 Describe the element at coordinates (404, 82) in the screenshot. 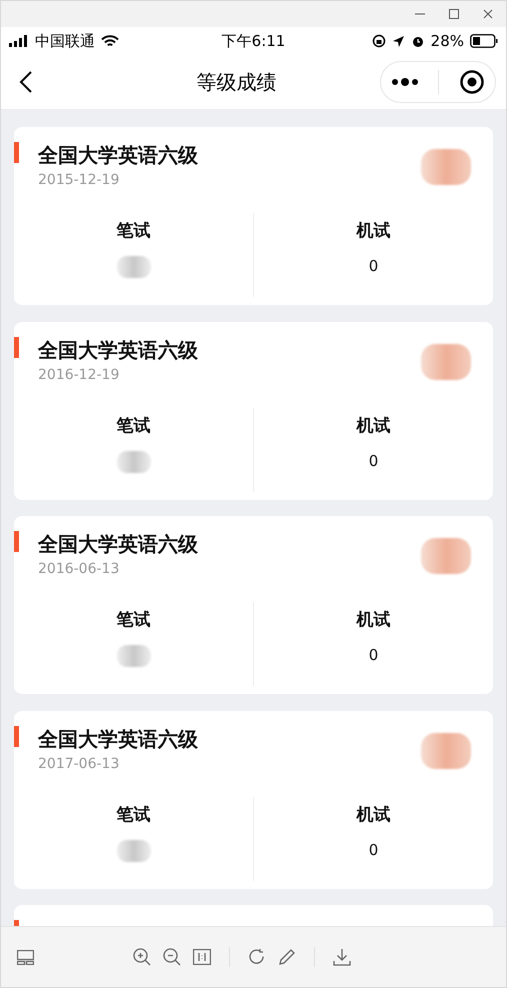

I see `more-icon` at that location.